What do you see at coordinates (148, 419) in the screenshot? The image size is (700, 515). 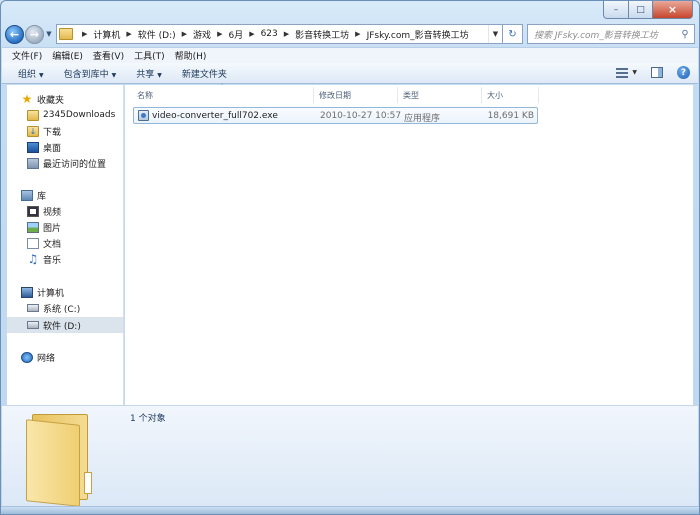 I see `item-count: 1 个对象` at bounding box center [148, 419].